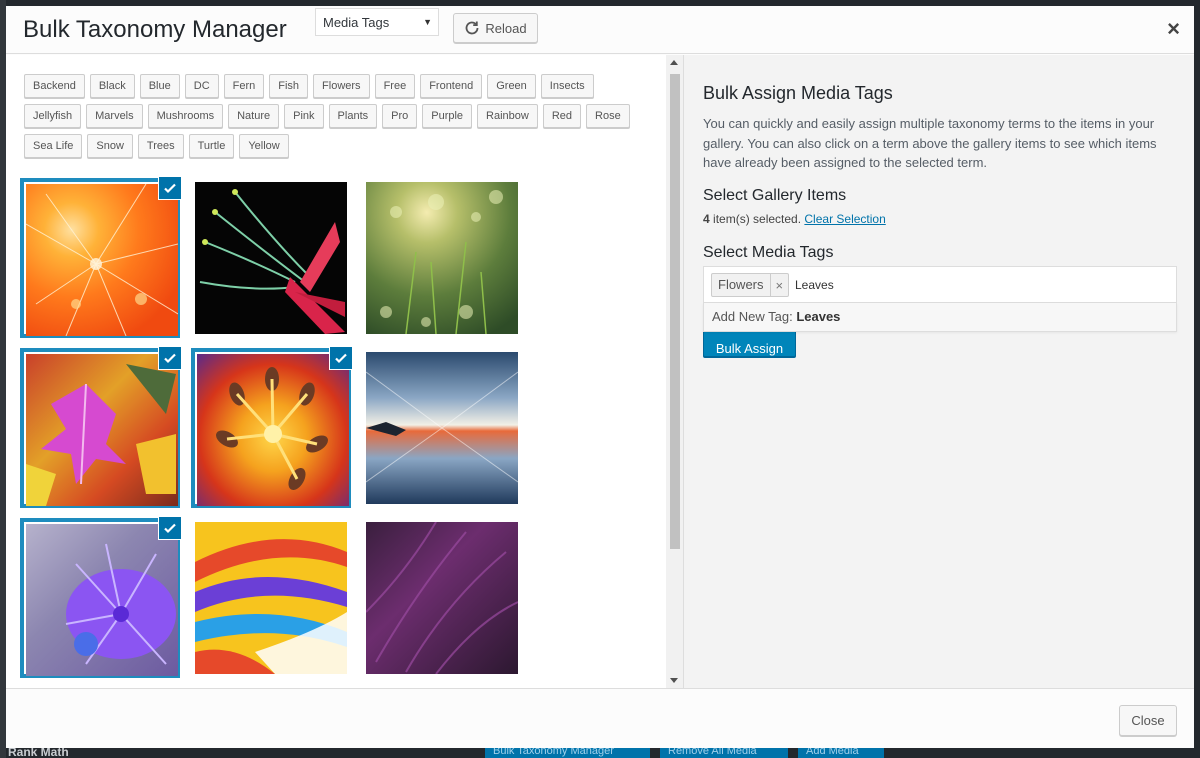 The height and width of the screenshot is (758, 1200). Describe the element at coordinates (101, 435) in the screenshot. I see `leaves-art` at that location.